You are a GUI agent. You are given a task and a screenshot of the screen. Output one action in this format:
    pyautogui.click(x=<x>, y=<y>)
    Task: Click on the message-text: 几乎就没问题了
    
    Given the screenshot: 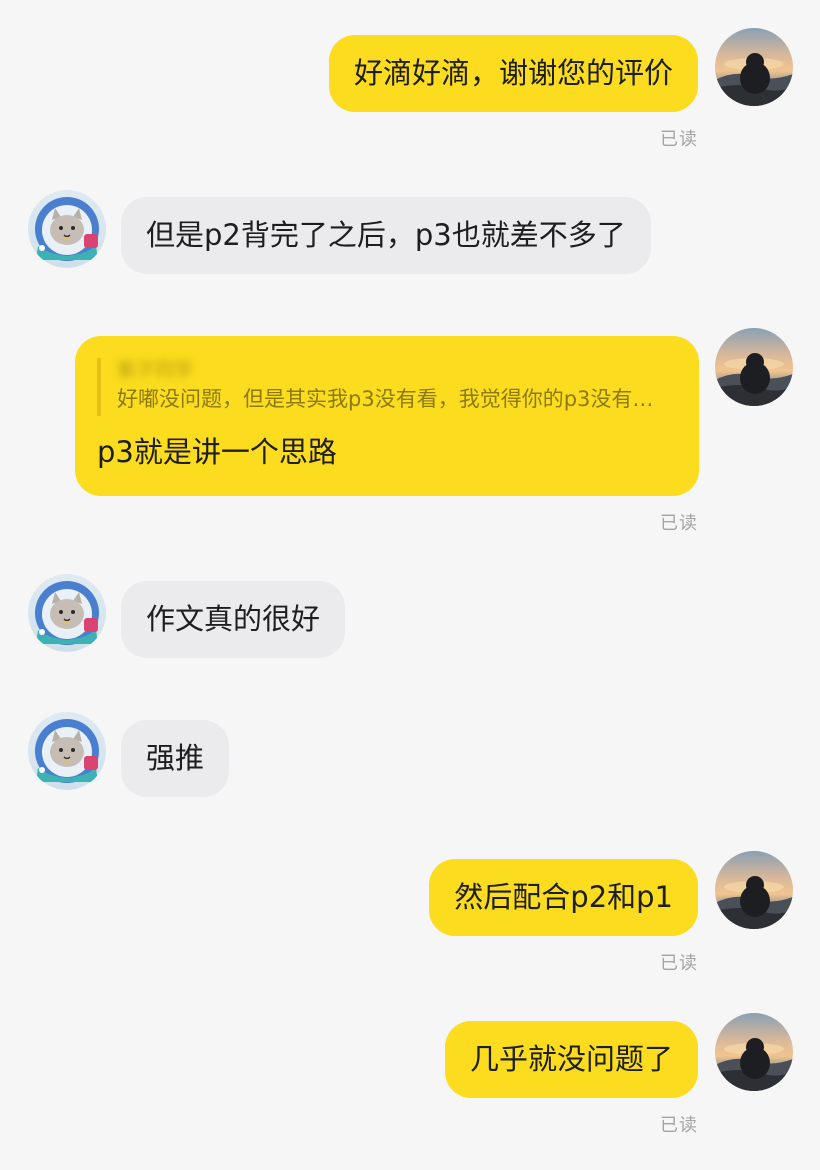 What is the action you would take?
    pyautogui.click(x=571, y=1059)
    